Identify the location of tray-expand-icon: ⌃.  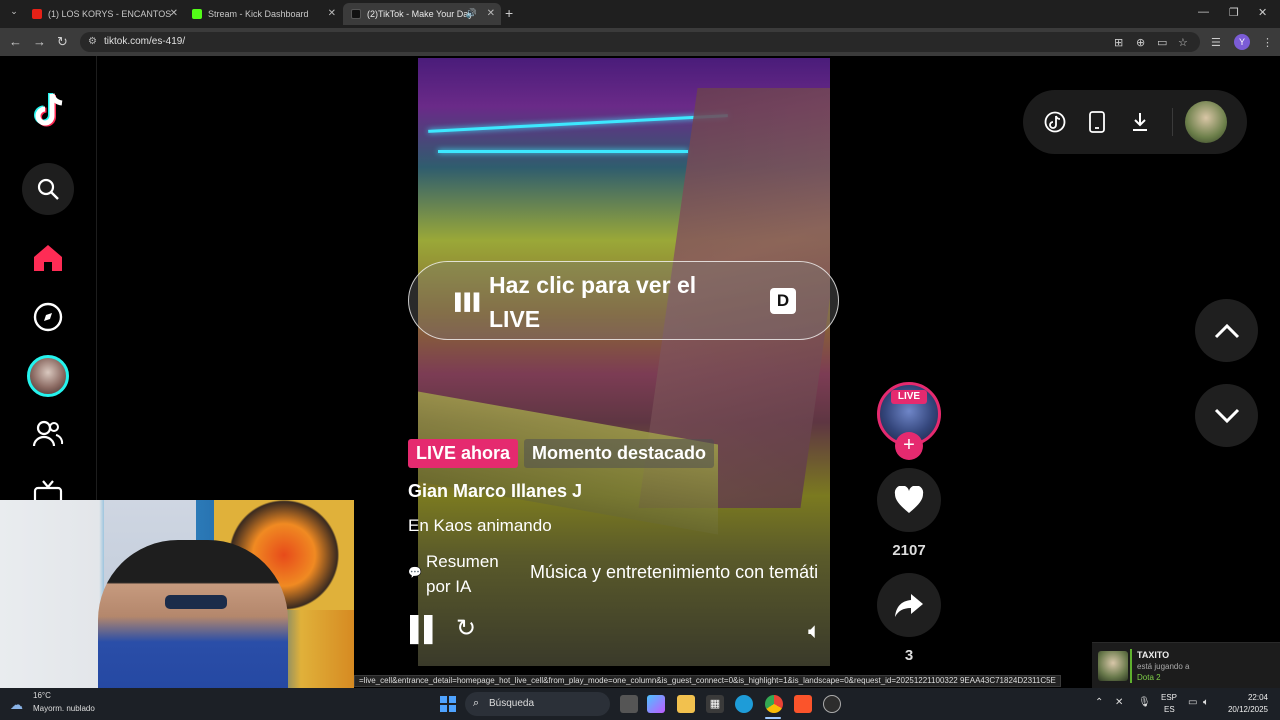
(1099, 702).